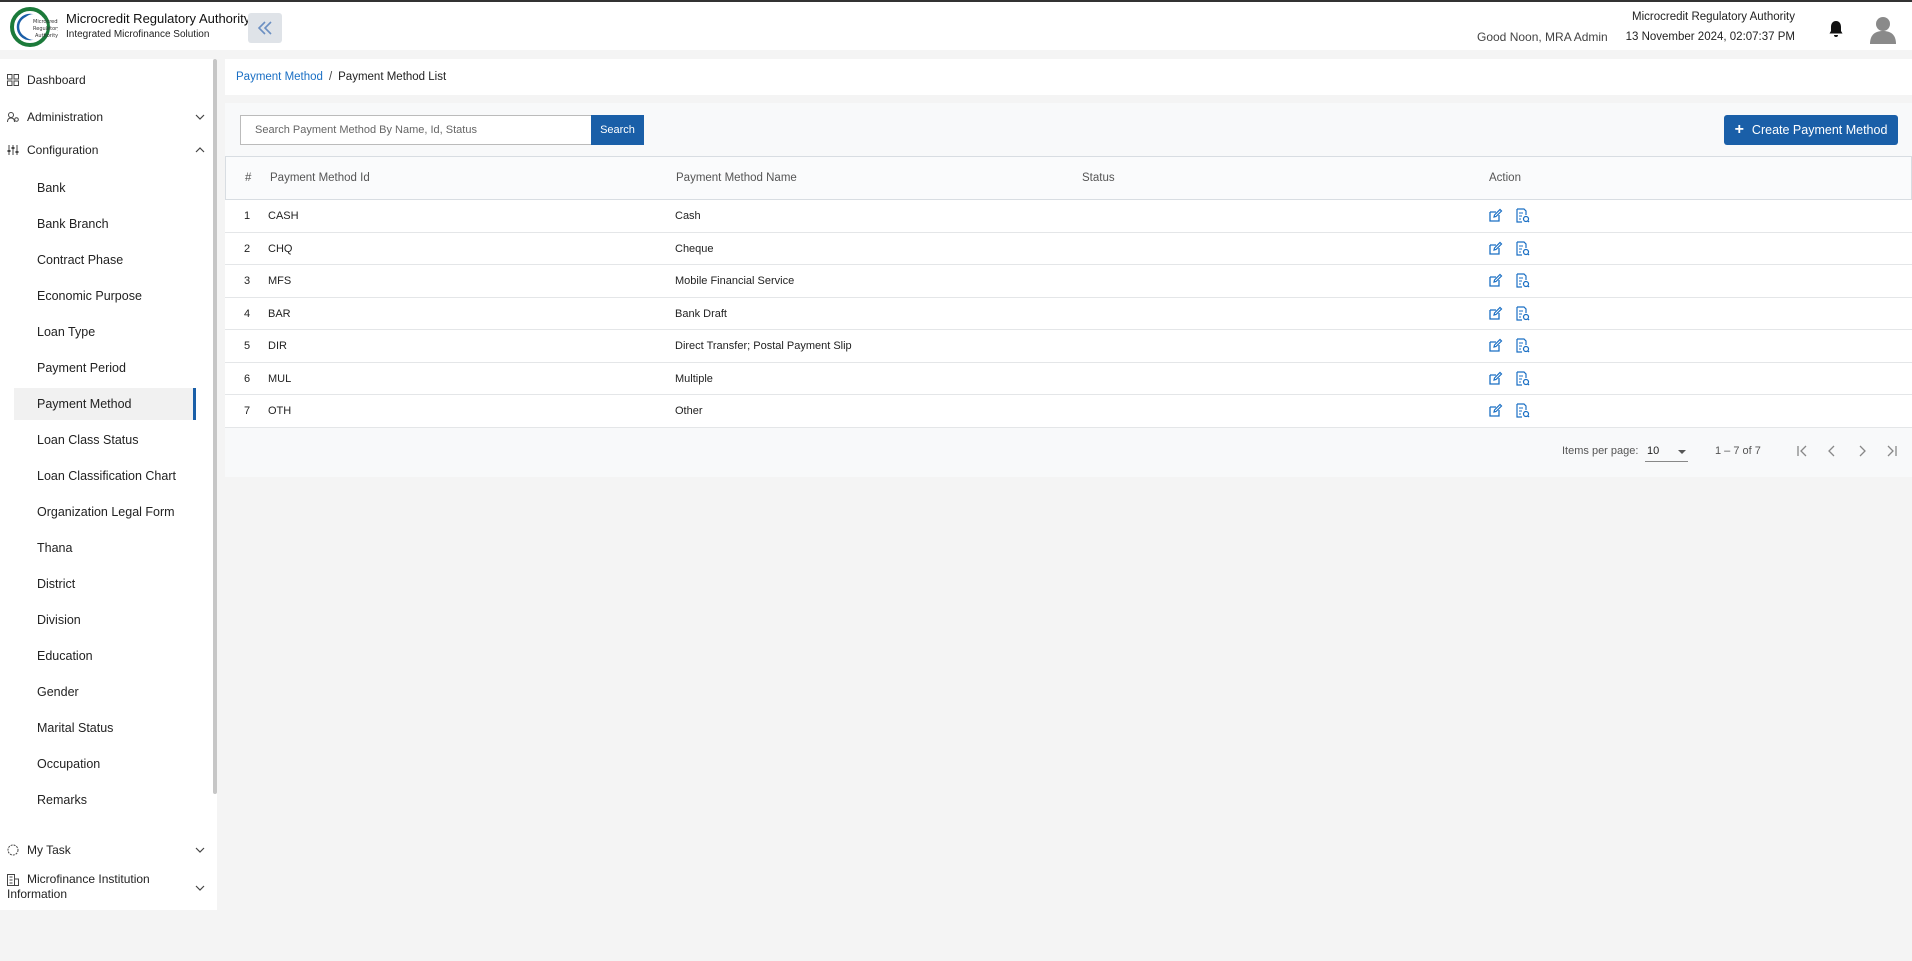 Image resolution: width=1912 pixels, height=961 pixels. I want to click on chevron-up-icon, so click(200, 150).